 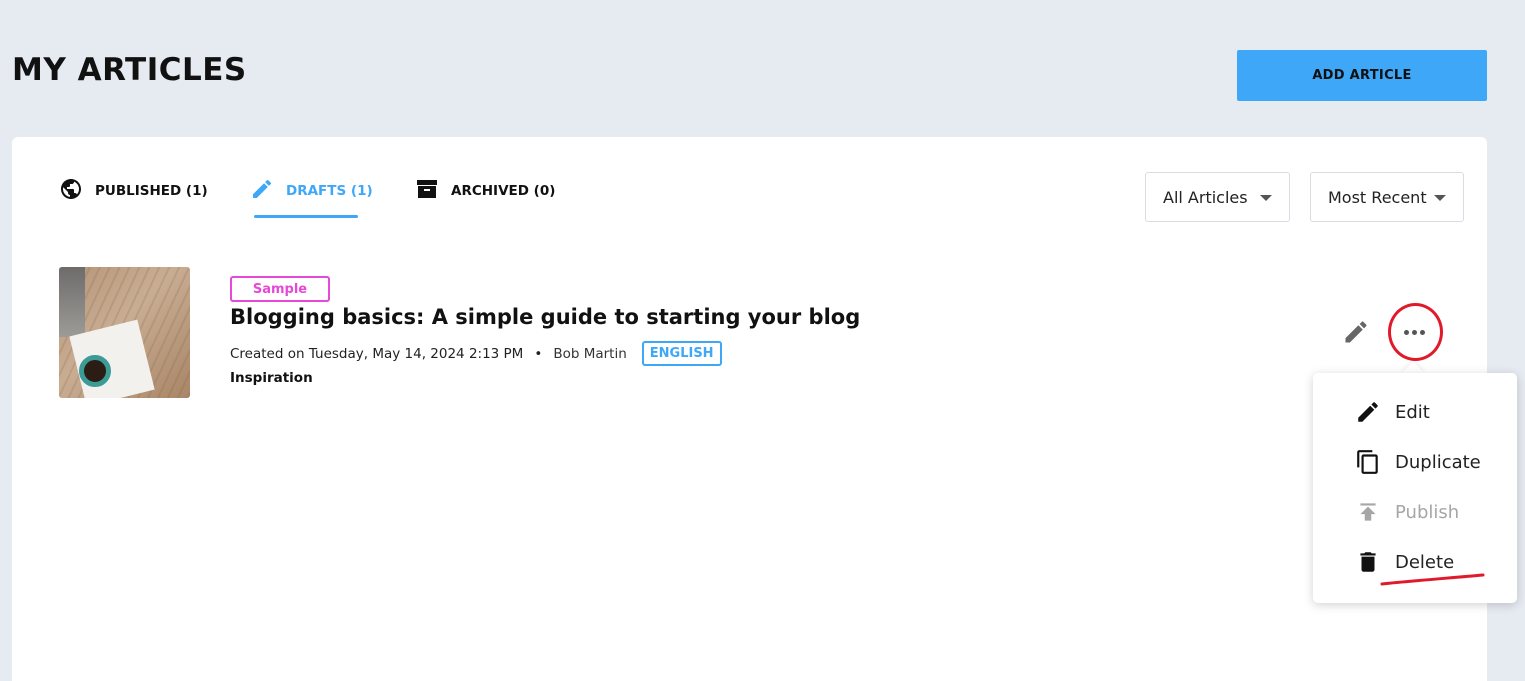 I want to click on article-filter-dropdown: All Articles, so click(x=1217, y=197).